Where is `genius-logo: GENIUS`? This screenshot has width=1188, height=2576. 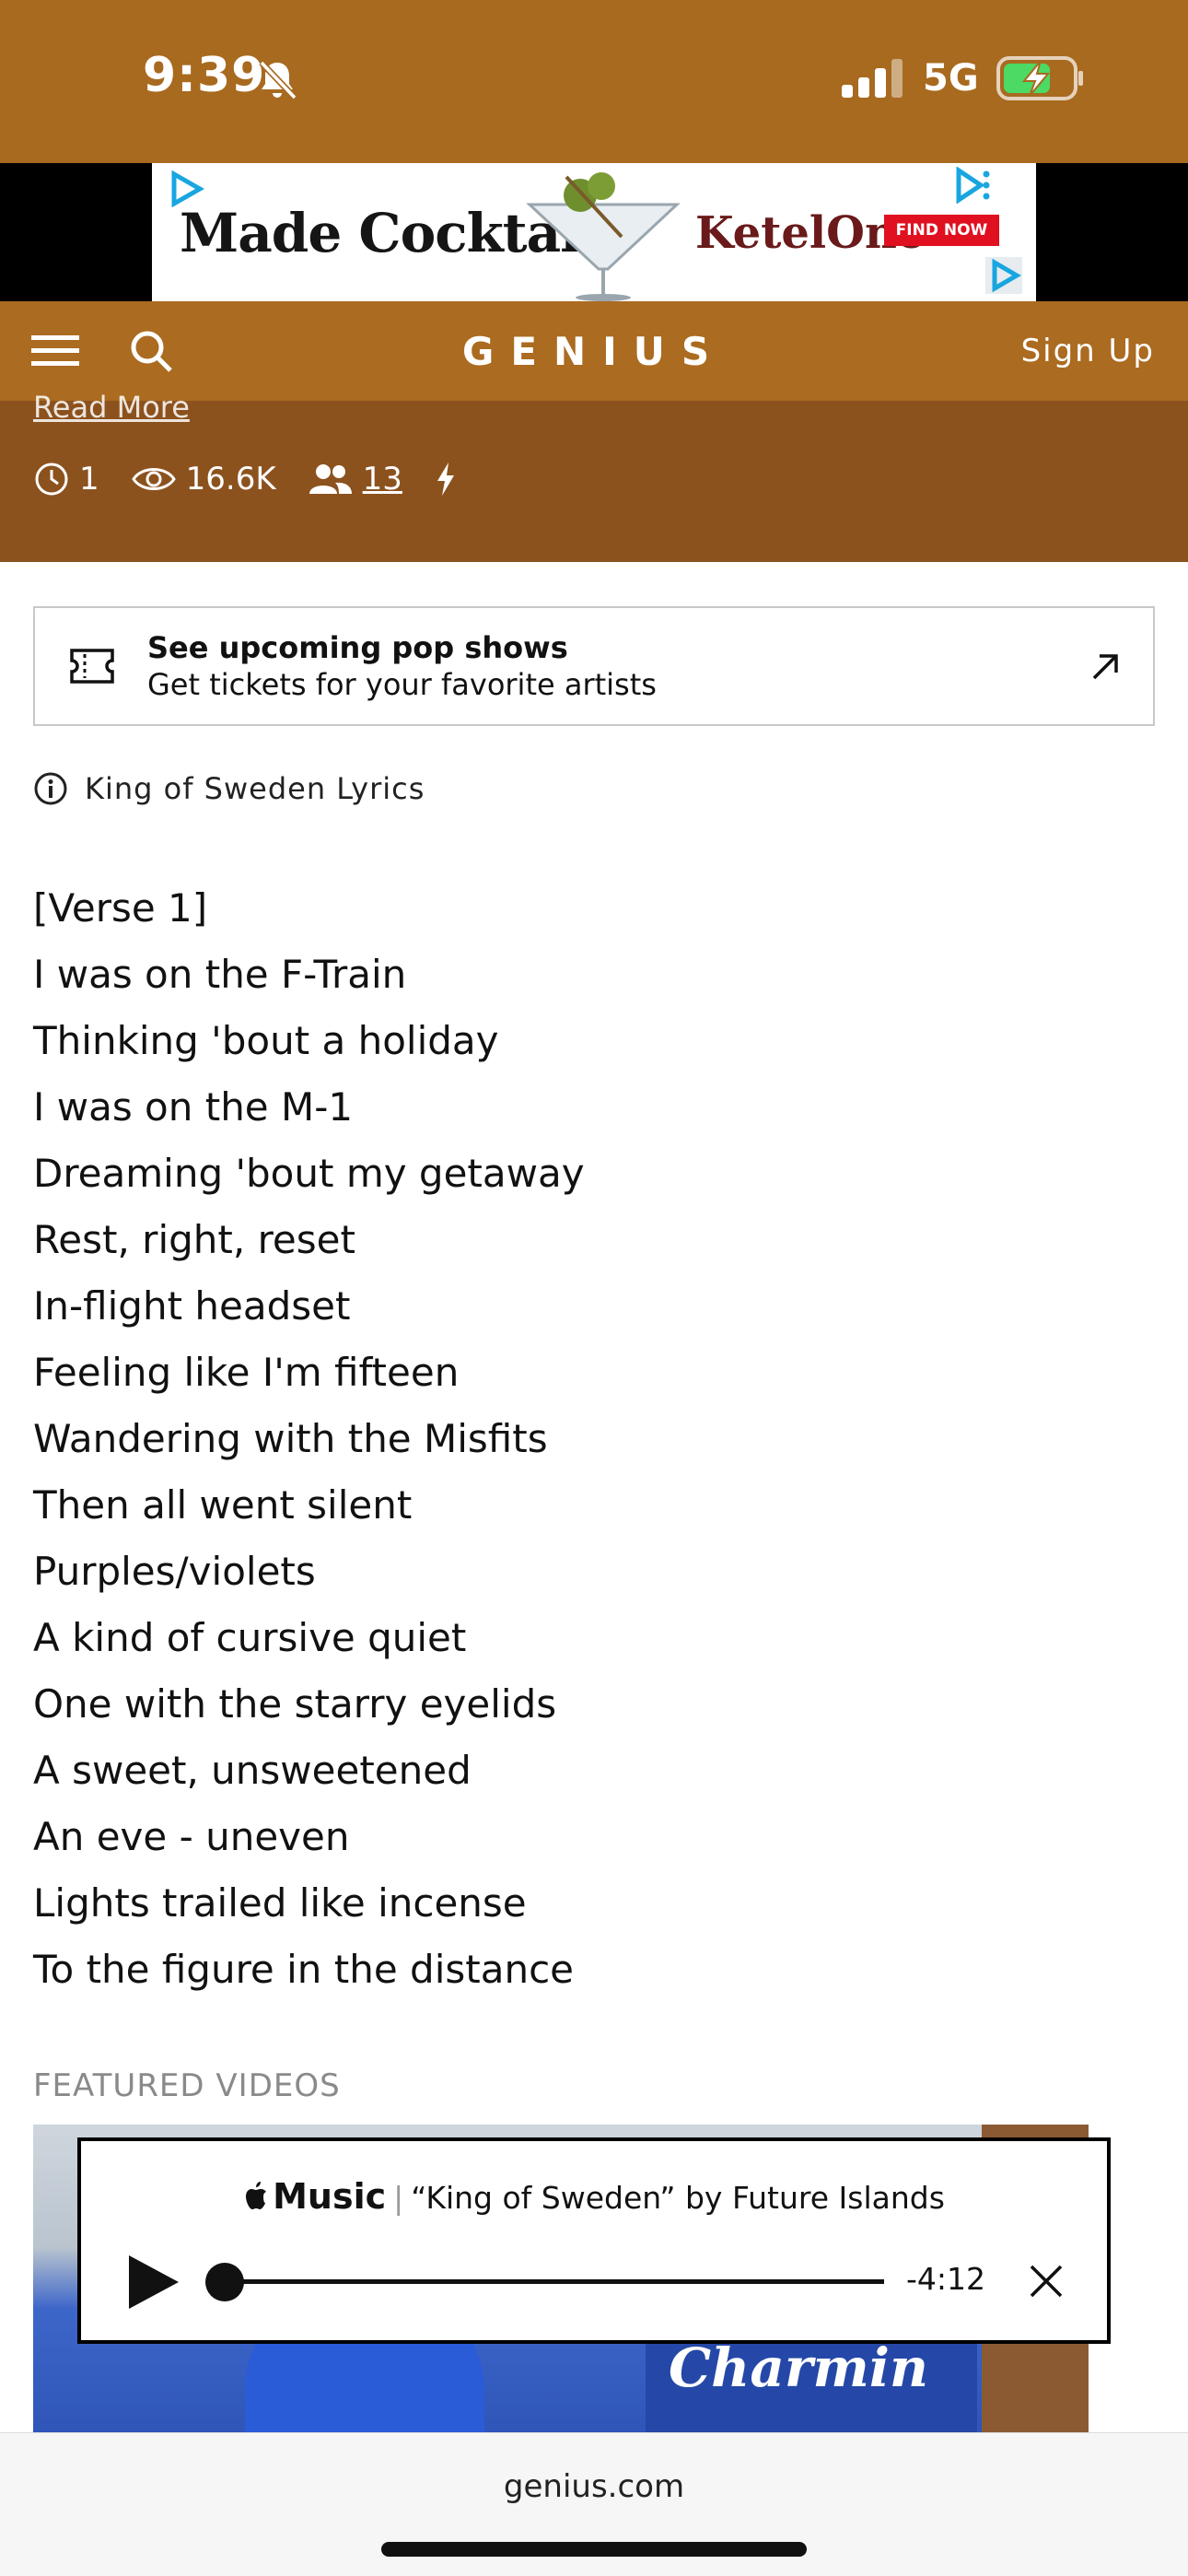
genius-logo: GENIUS is located at coordinates (594, 351).